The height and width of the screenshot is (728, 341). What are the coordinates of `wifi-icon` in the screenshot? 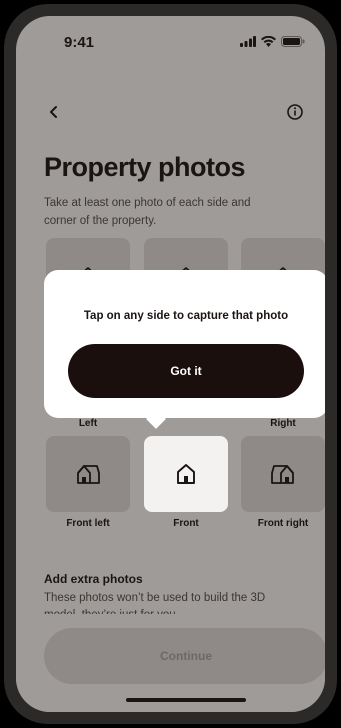 It's located at (268, 41).